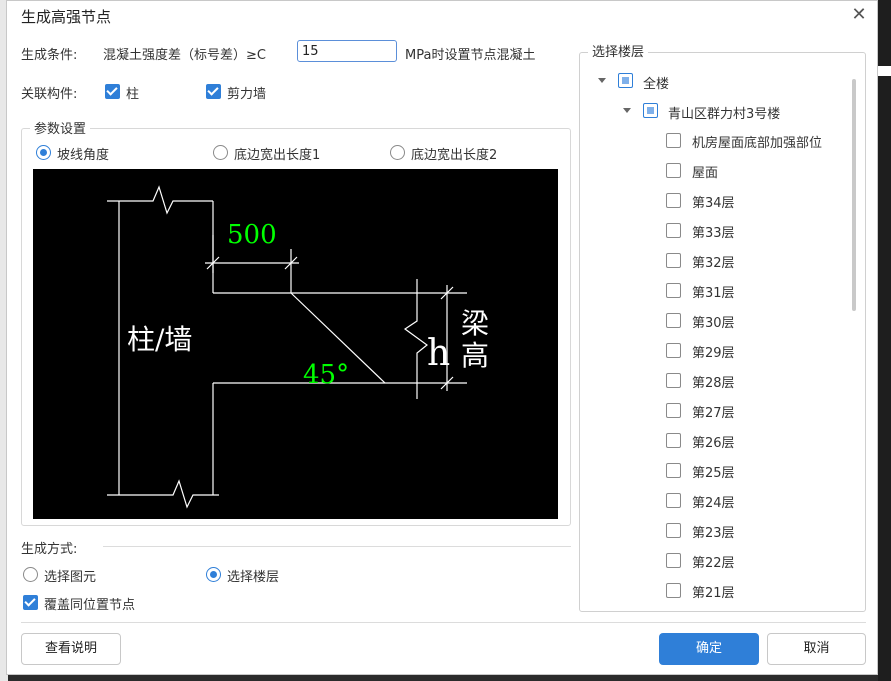 Image resolution: width=891 pixels, height=681 pixels. I want to click on building-label: 青山区群力村3号楼, so click(724, 114).